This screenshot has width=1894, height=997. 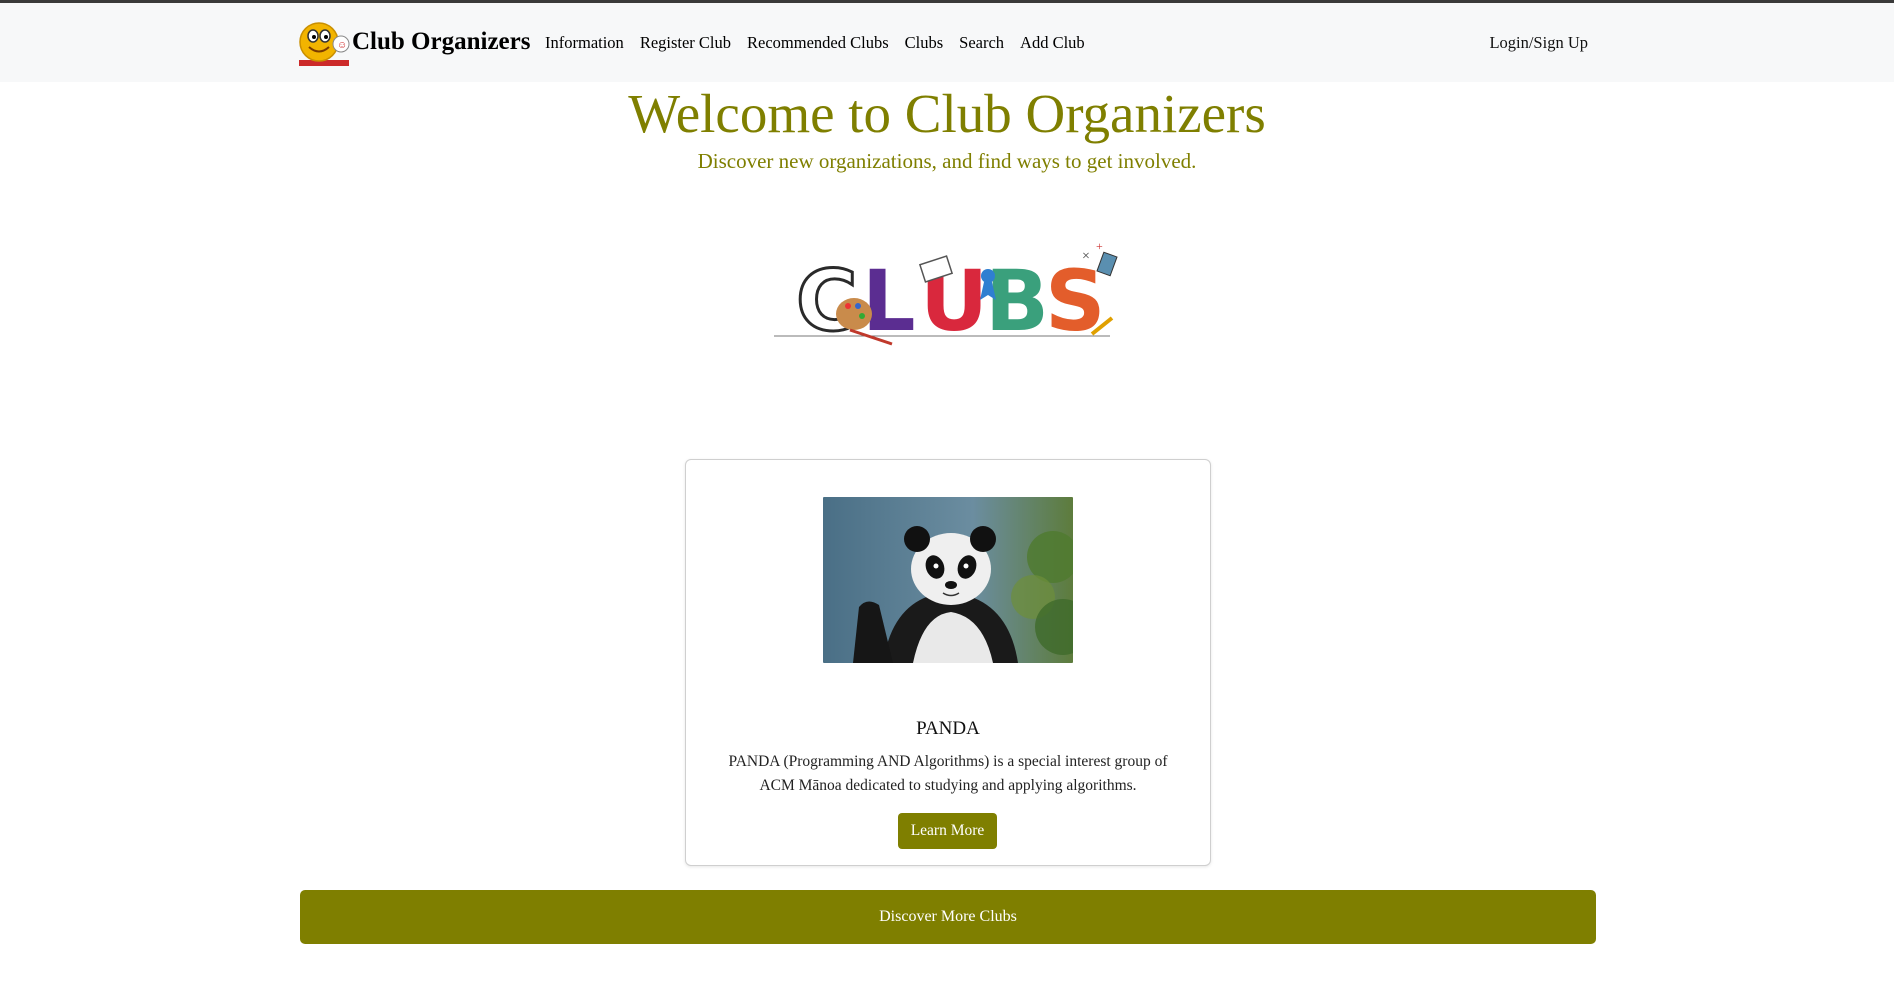 What do you see at coordinates (948, 728) in the screenshot?
I see `club-card-title: PANDA` at bounding box center [948, 728].